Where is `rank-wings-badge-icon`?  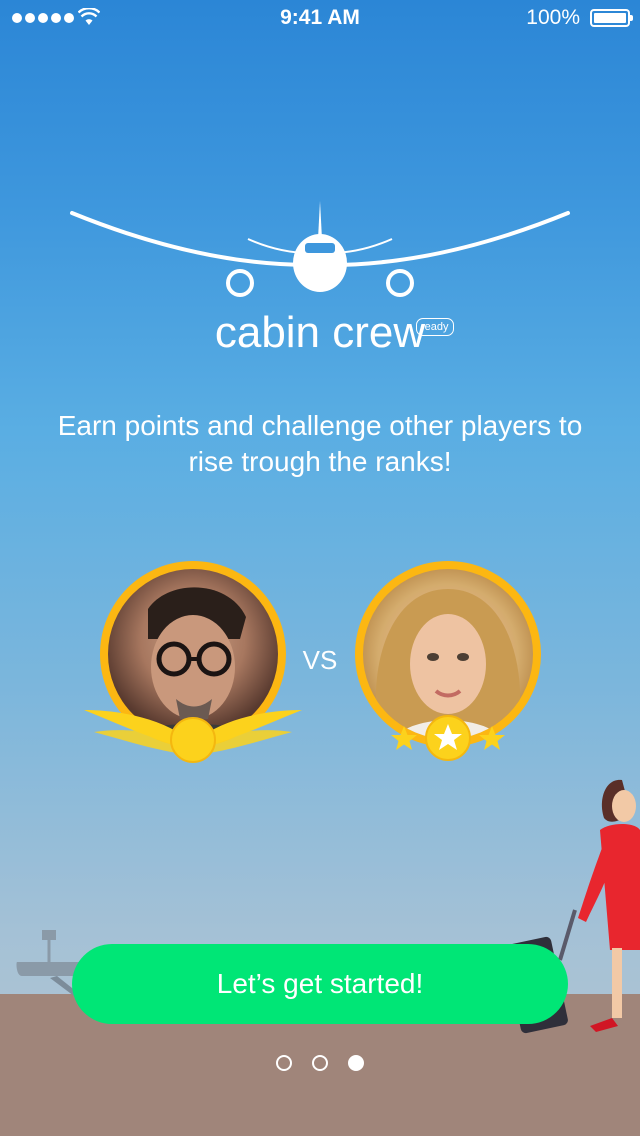 rank-wings-badge-icon is located at coordinates (193, 736).